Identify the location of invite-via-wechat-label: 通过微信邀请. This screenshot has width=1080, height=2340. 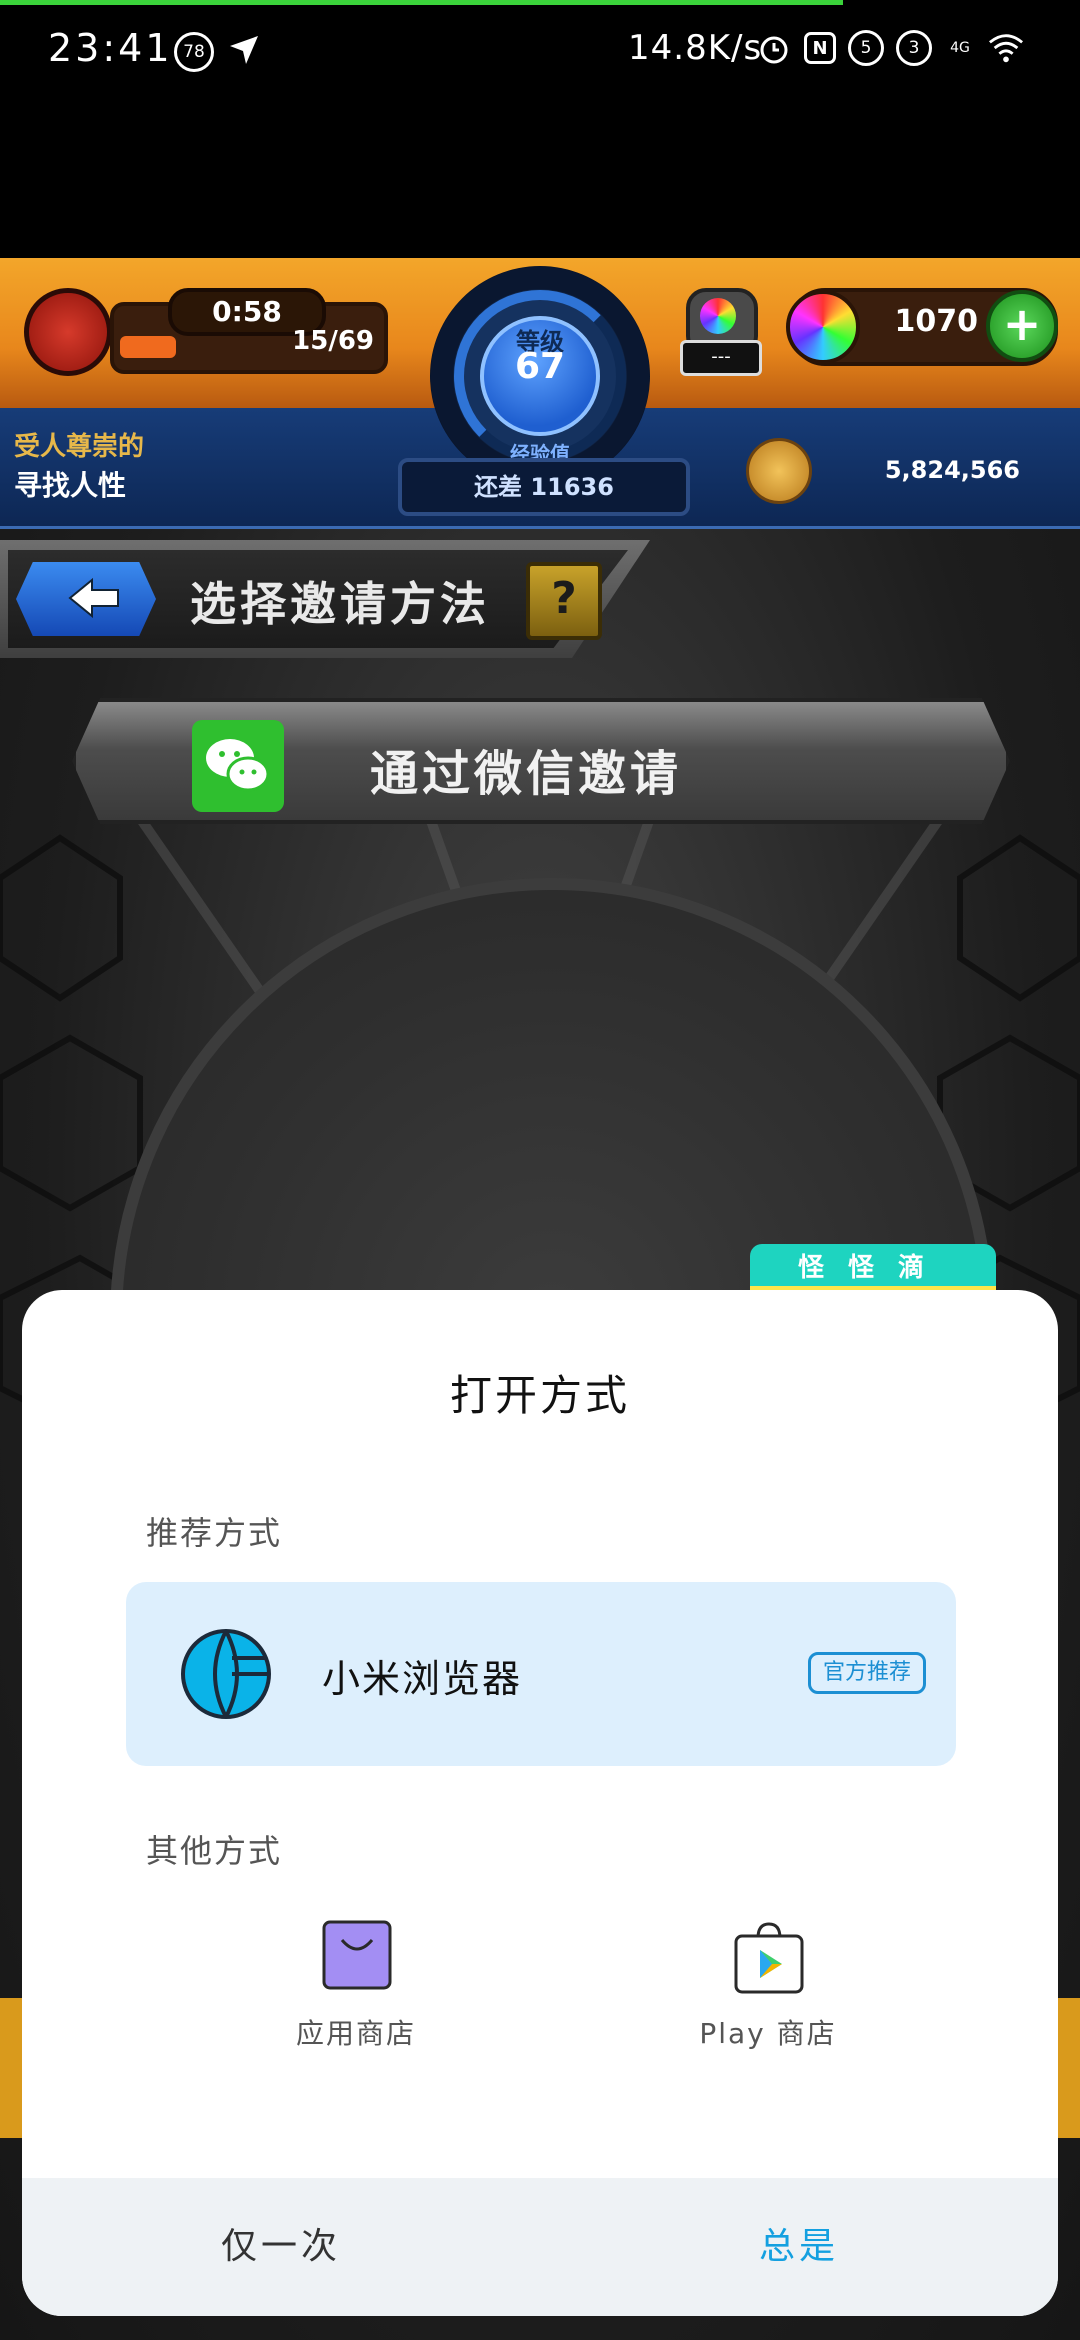
(526, 774).